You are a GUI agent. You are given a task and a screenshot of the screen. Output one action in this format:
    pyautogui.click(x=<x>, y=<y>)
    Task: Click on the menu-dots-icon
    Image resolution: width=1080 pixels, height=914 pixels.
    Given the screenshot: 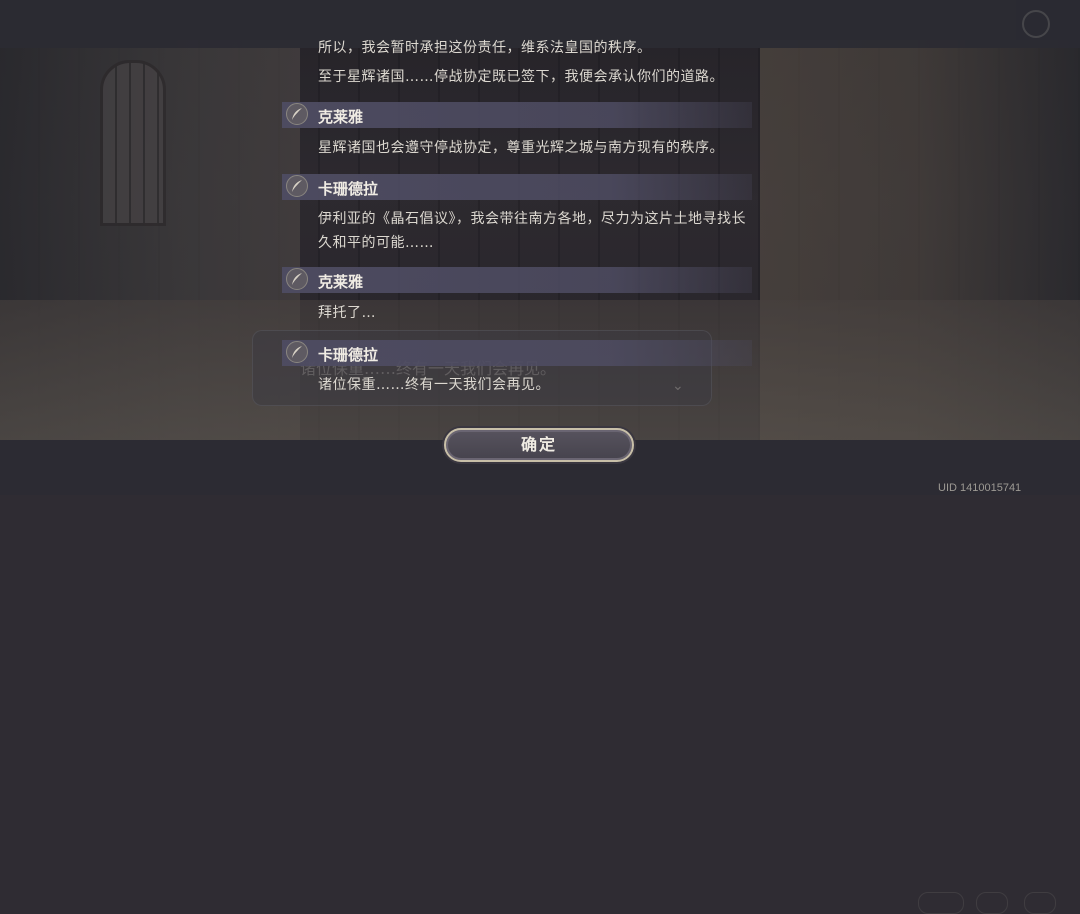 What is the action you would take?
    pyautogui.click(x=941, y=903)
    